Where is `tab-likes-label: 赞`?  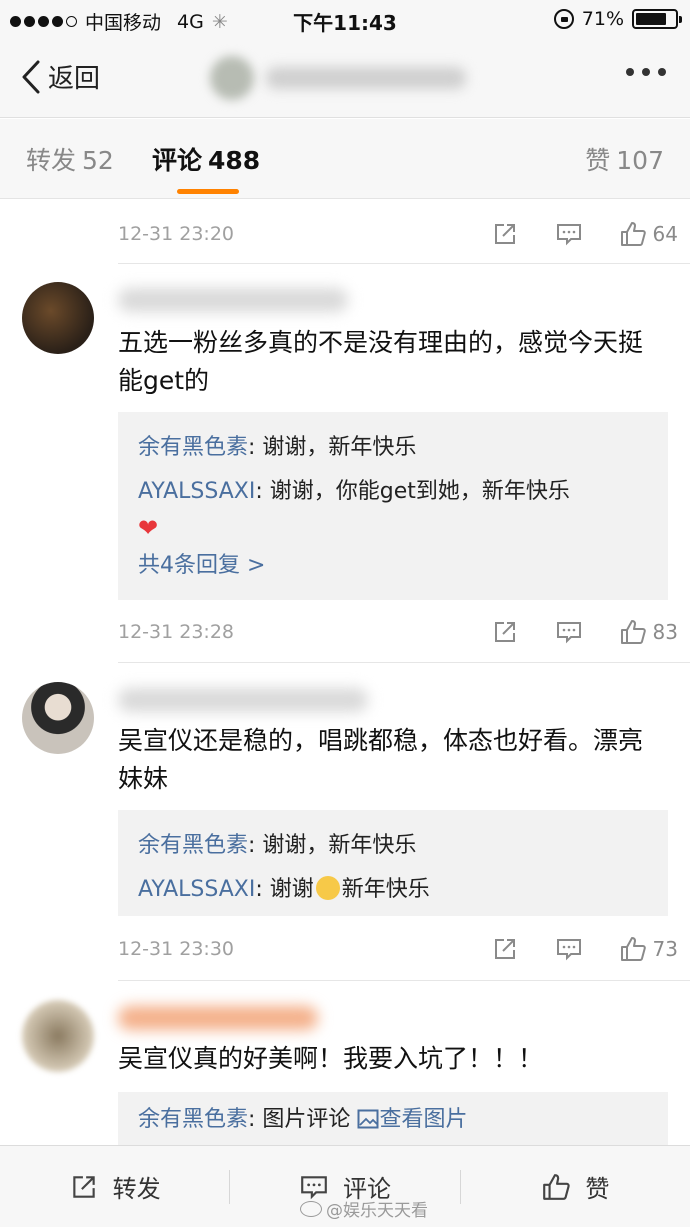
tab-likes-label: 赞 is located at coordinates (598, 160).